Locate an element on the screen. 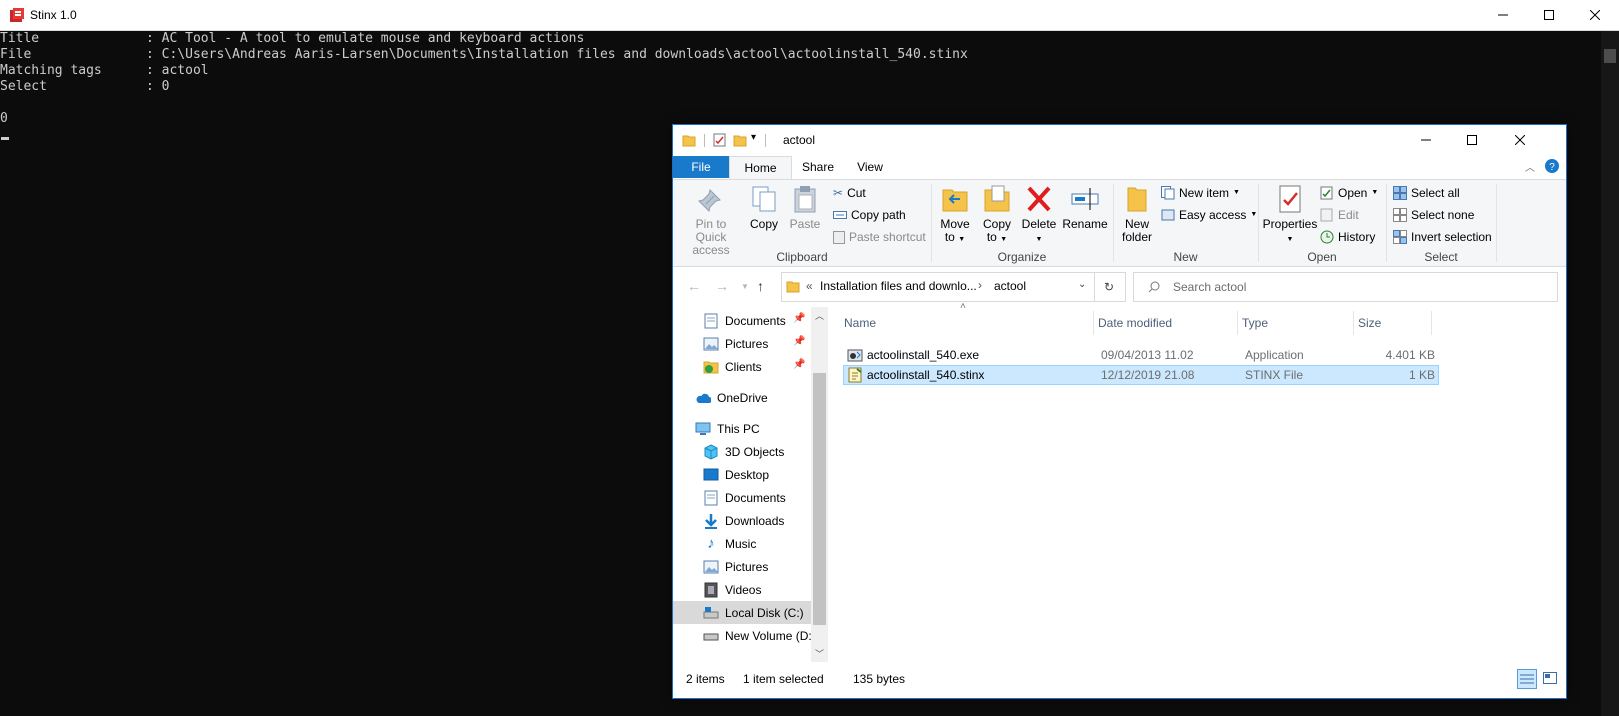 Image resolution: width=1619 pixels, height=716 pixels. folder-icon is located at coordinates (689, 141).